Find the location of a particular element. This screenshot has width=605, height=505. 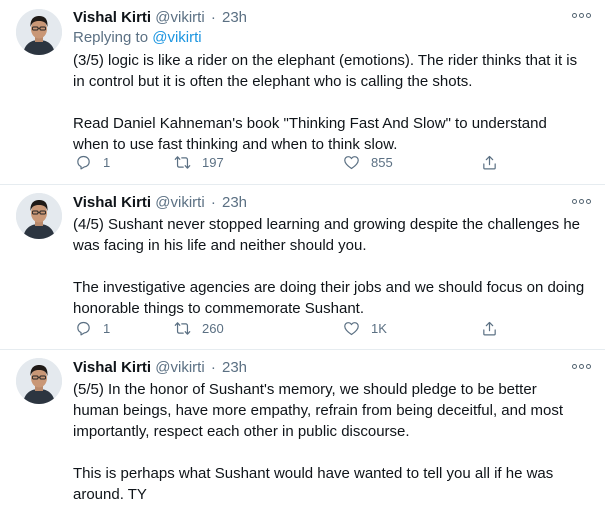

like-button: 1K is located at coordinates (365, 328).